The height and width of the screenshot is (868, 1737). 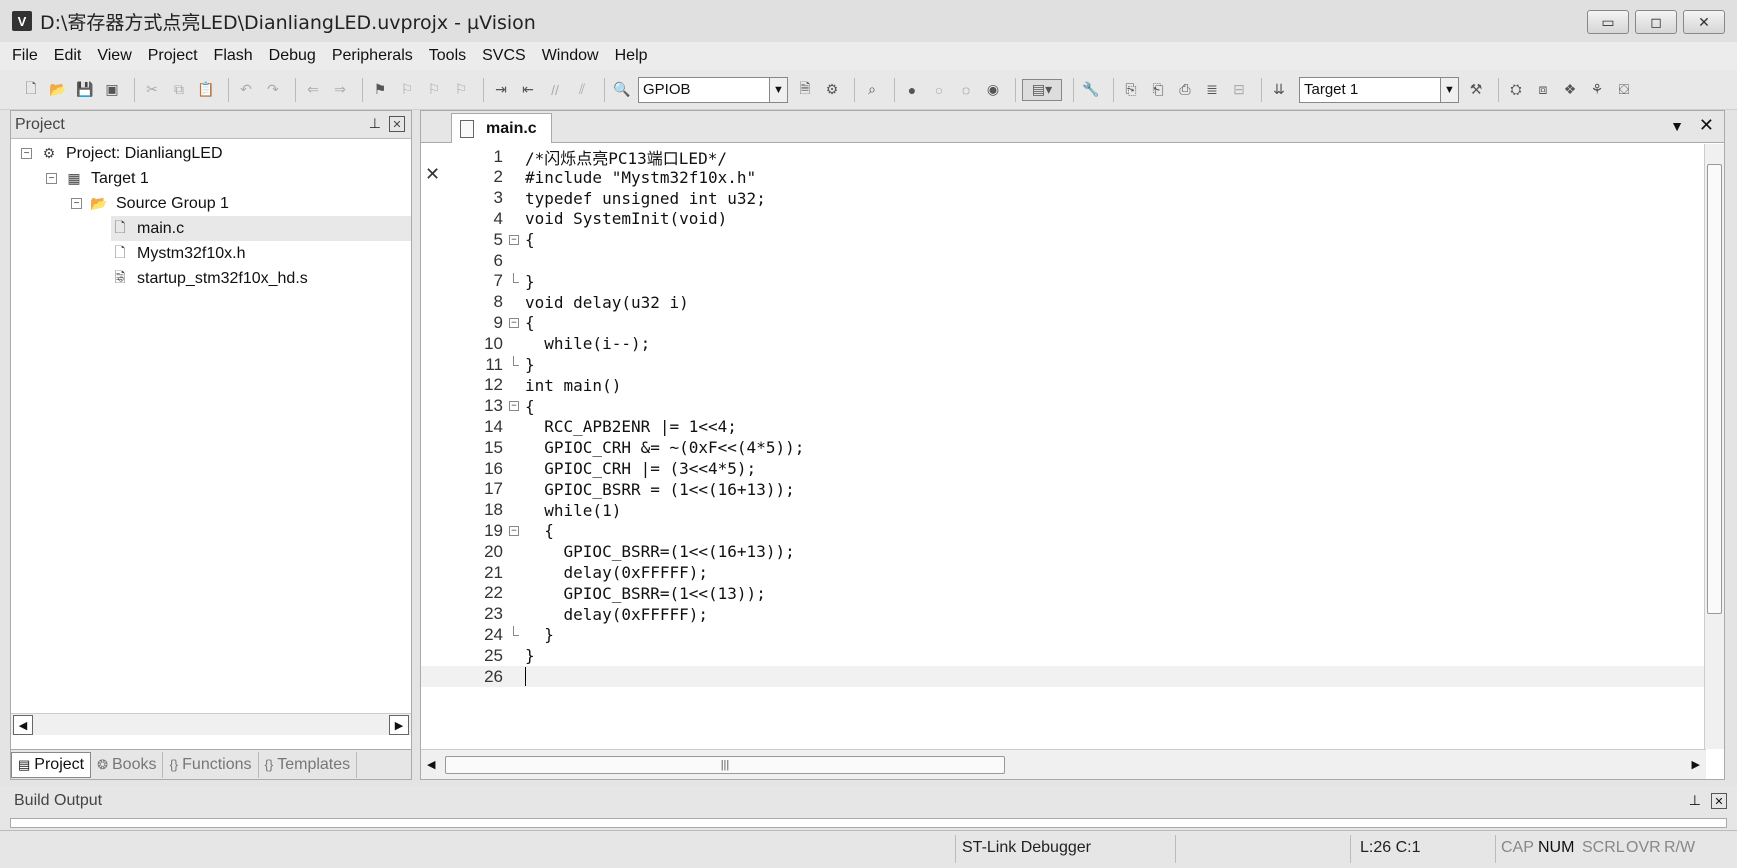 I want to click on tree-project-node: − ⚙ Project: DianliangLED, so click(x=122, y=153).